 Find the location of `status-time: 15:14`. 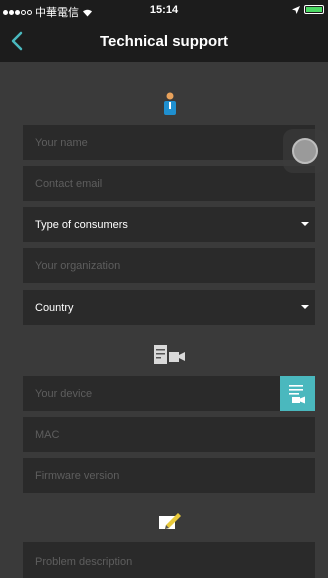

status-time: 15:14 is located at coordinates (164, 10).